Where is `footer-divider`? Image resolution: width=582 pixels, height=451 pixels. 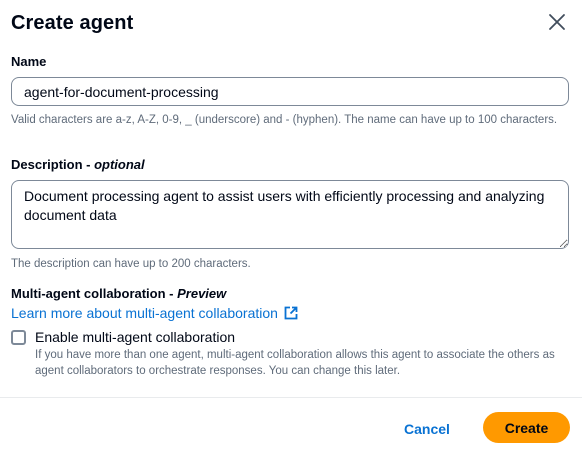 footer-divider is located at coordinates (291, 397).